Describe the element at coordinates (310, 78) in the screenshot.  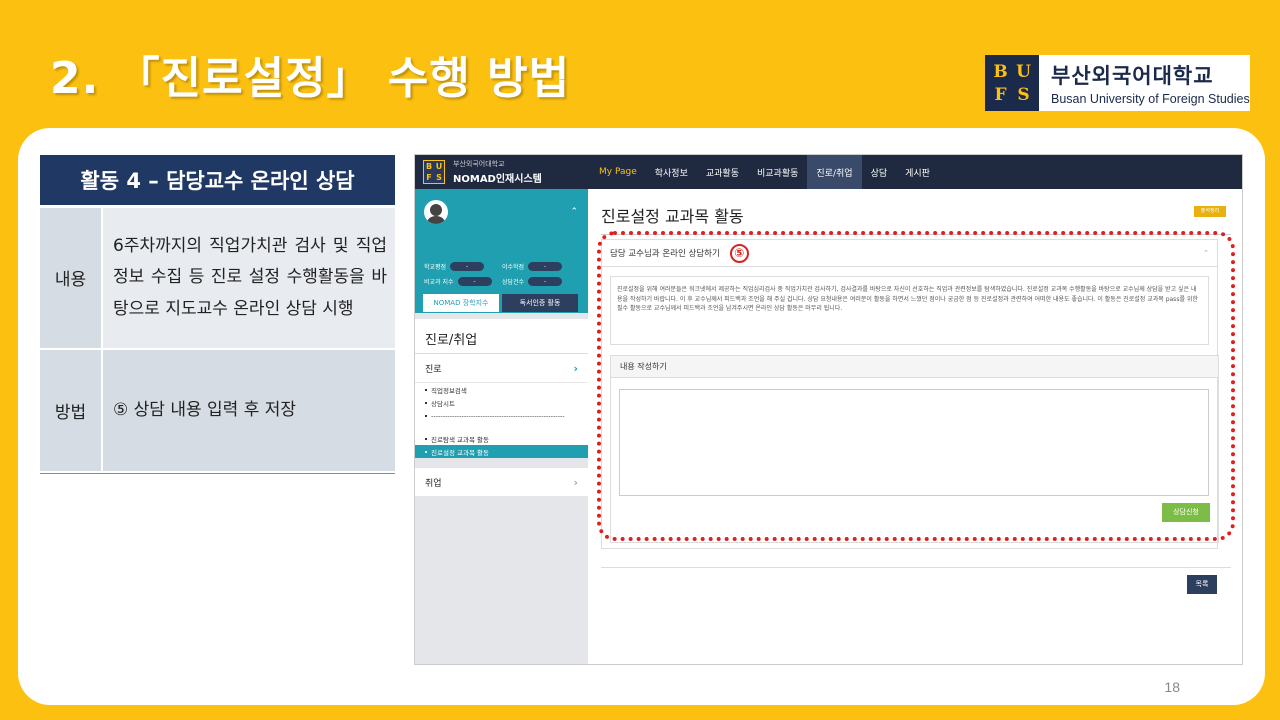
I see `slide-title: 2. 「진로설정」 수행 방법` at that location.